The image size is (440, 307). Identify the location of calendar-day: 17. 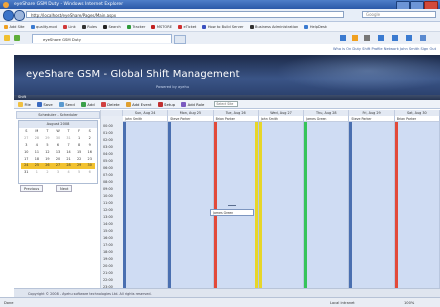
(26, 160).